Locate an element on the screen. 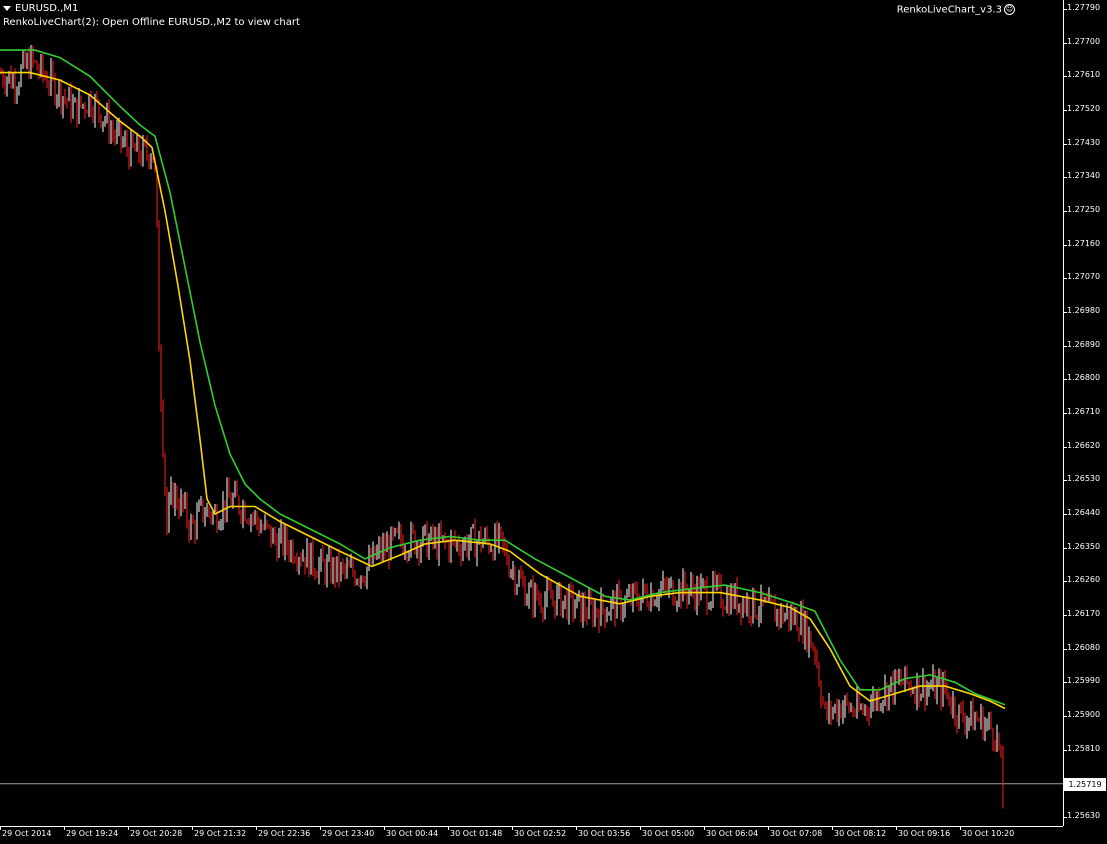 This screenshot has width=1107, height=844. time-tick-label: 30 Oct 01:48 is located at coordinates (476, 833).